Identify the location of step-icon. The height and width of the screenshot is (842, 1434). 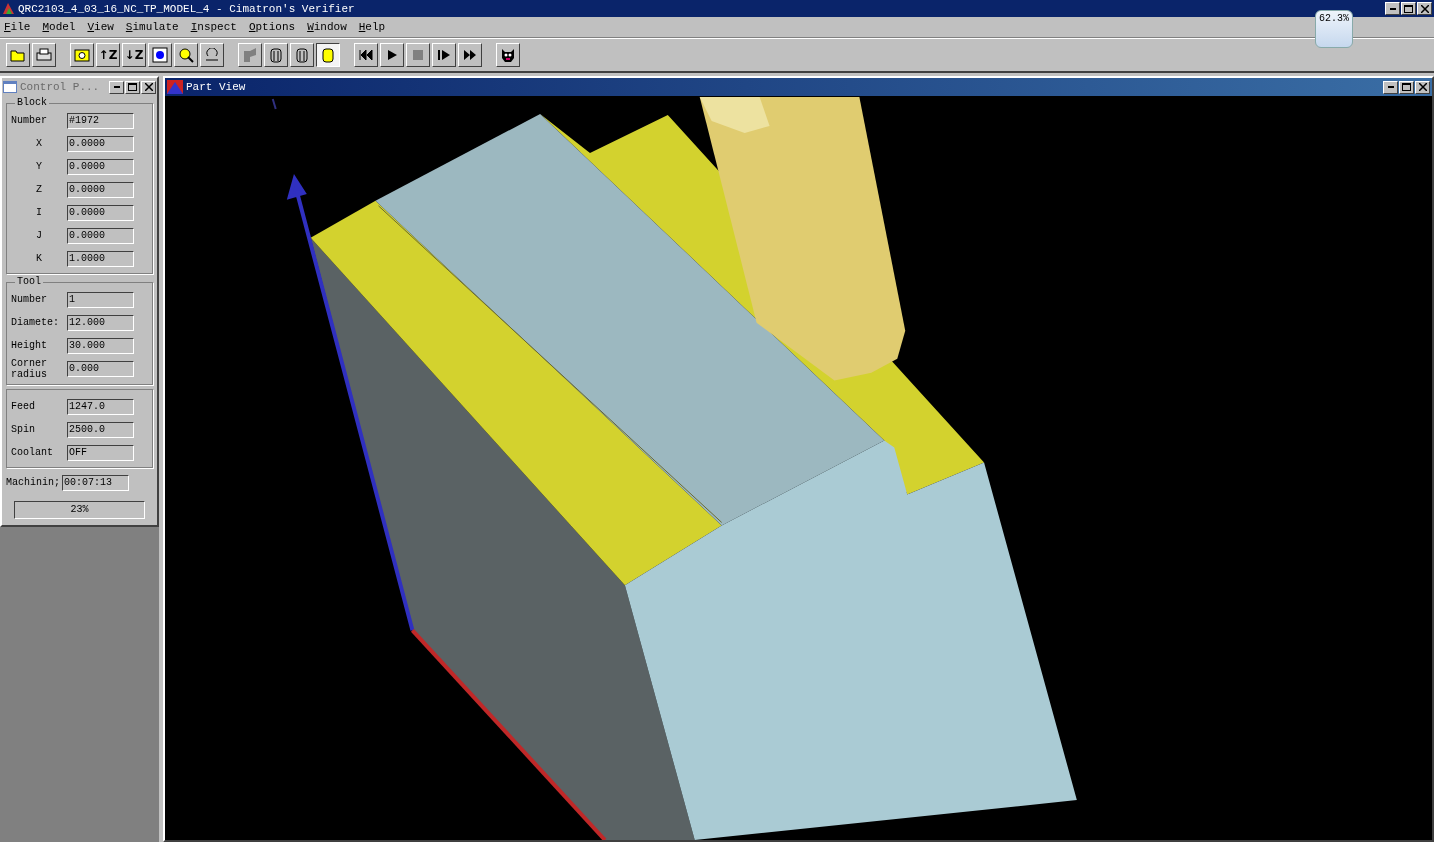
(444, 55).